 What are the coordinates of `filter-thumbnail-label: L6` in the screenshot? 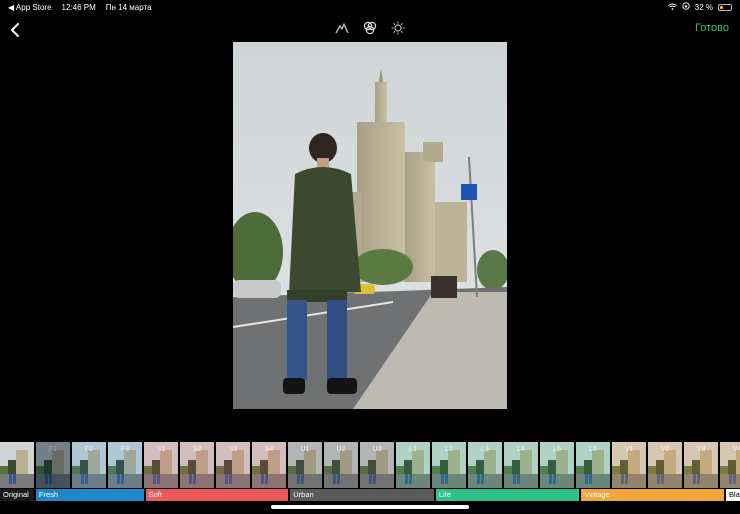 It's located at (593, 449).